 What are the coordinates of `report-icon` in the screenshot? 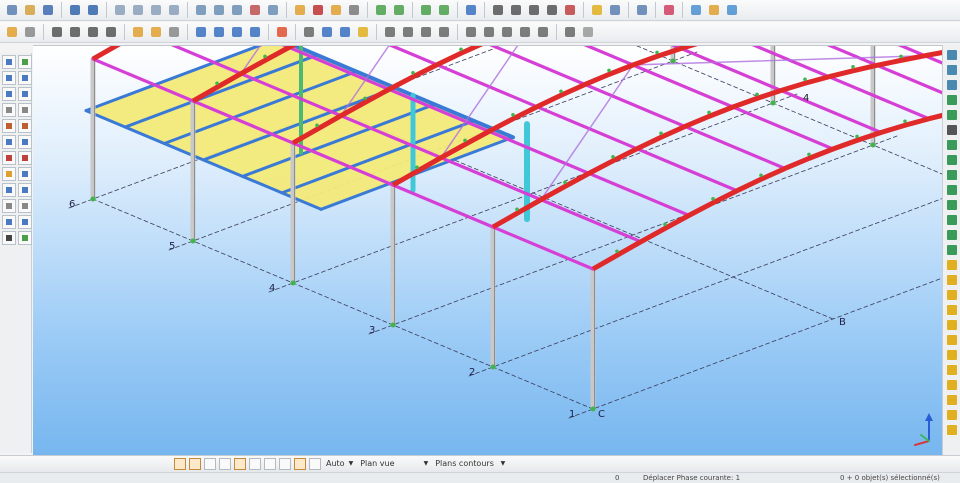 It's located at (642, 10).